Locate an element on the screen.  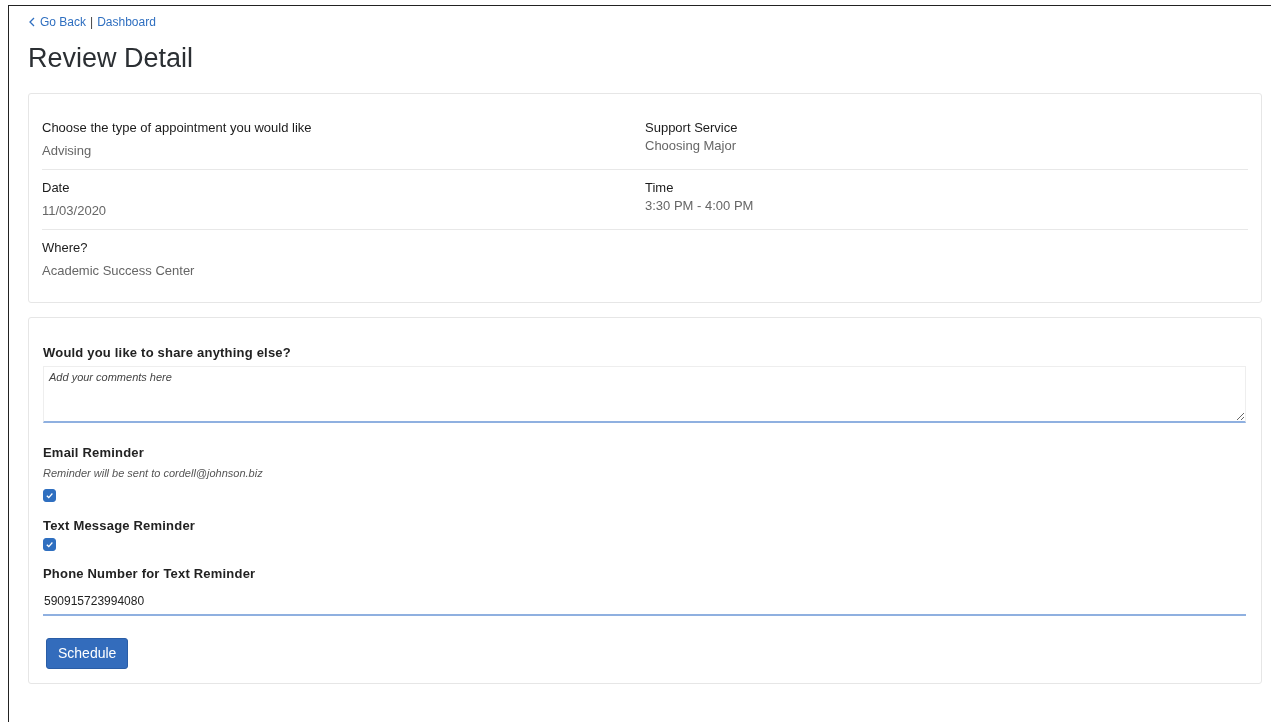
dashboard-link: Dashboard is located at coordinates (126, 22).